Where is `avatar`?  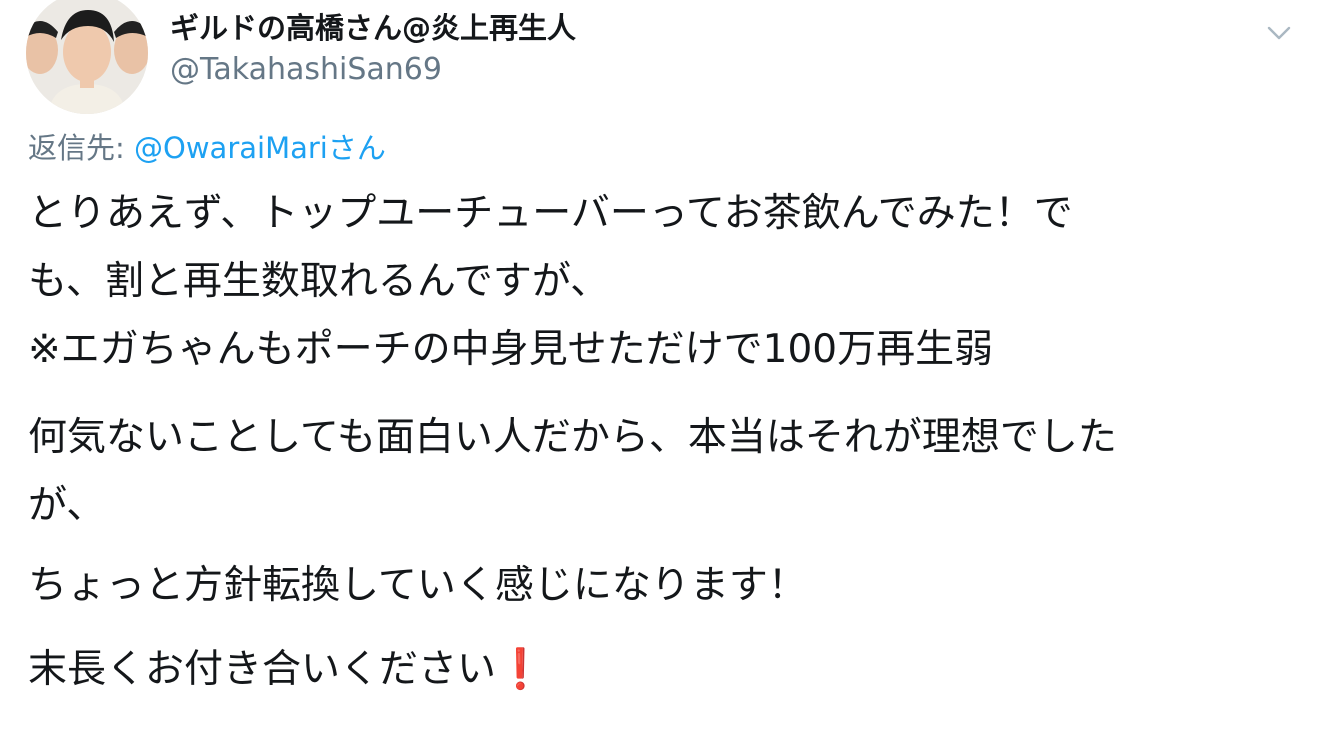
avatar is located at coordinates (87, 57).